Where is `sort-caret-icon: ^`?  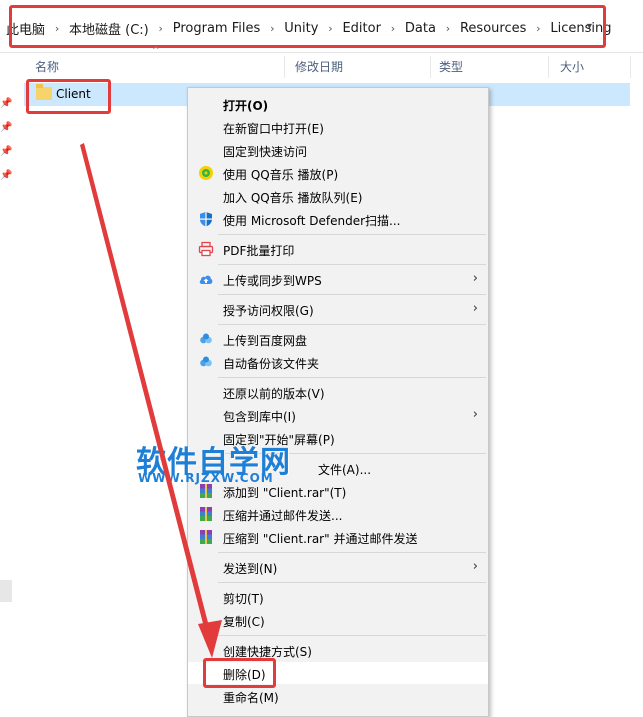
sort-caret-icon: ^ is located at coordinates (156, 51).